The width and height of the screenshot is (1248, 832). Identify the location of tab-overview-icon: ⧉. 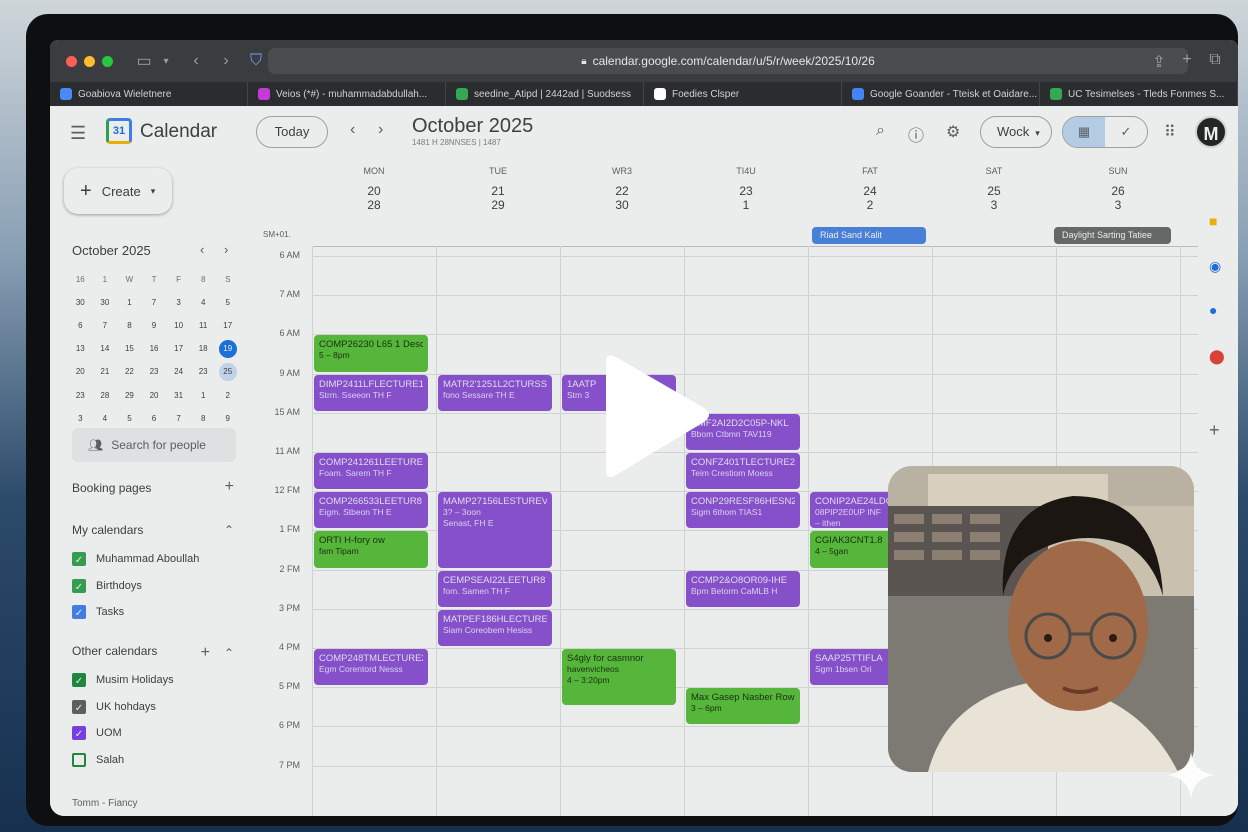
(1215, 60).